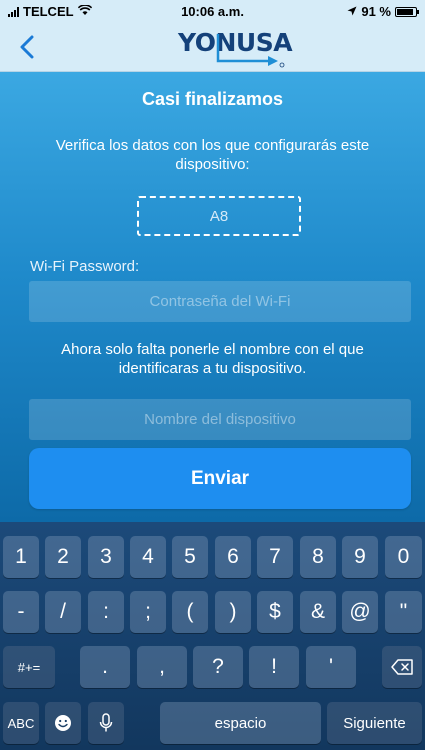 The width and height of the screenshot is (425, 750). Describe the element at coordinates (318, 612) in the screenshot. I see `key-ampersand: &` at that location.